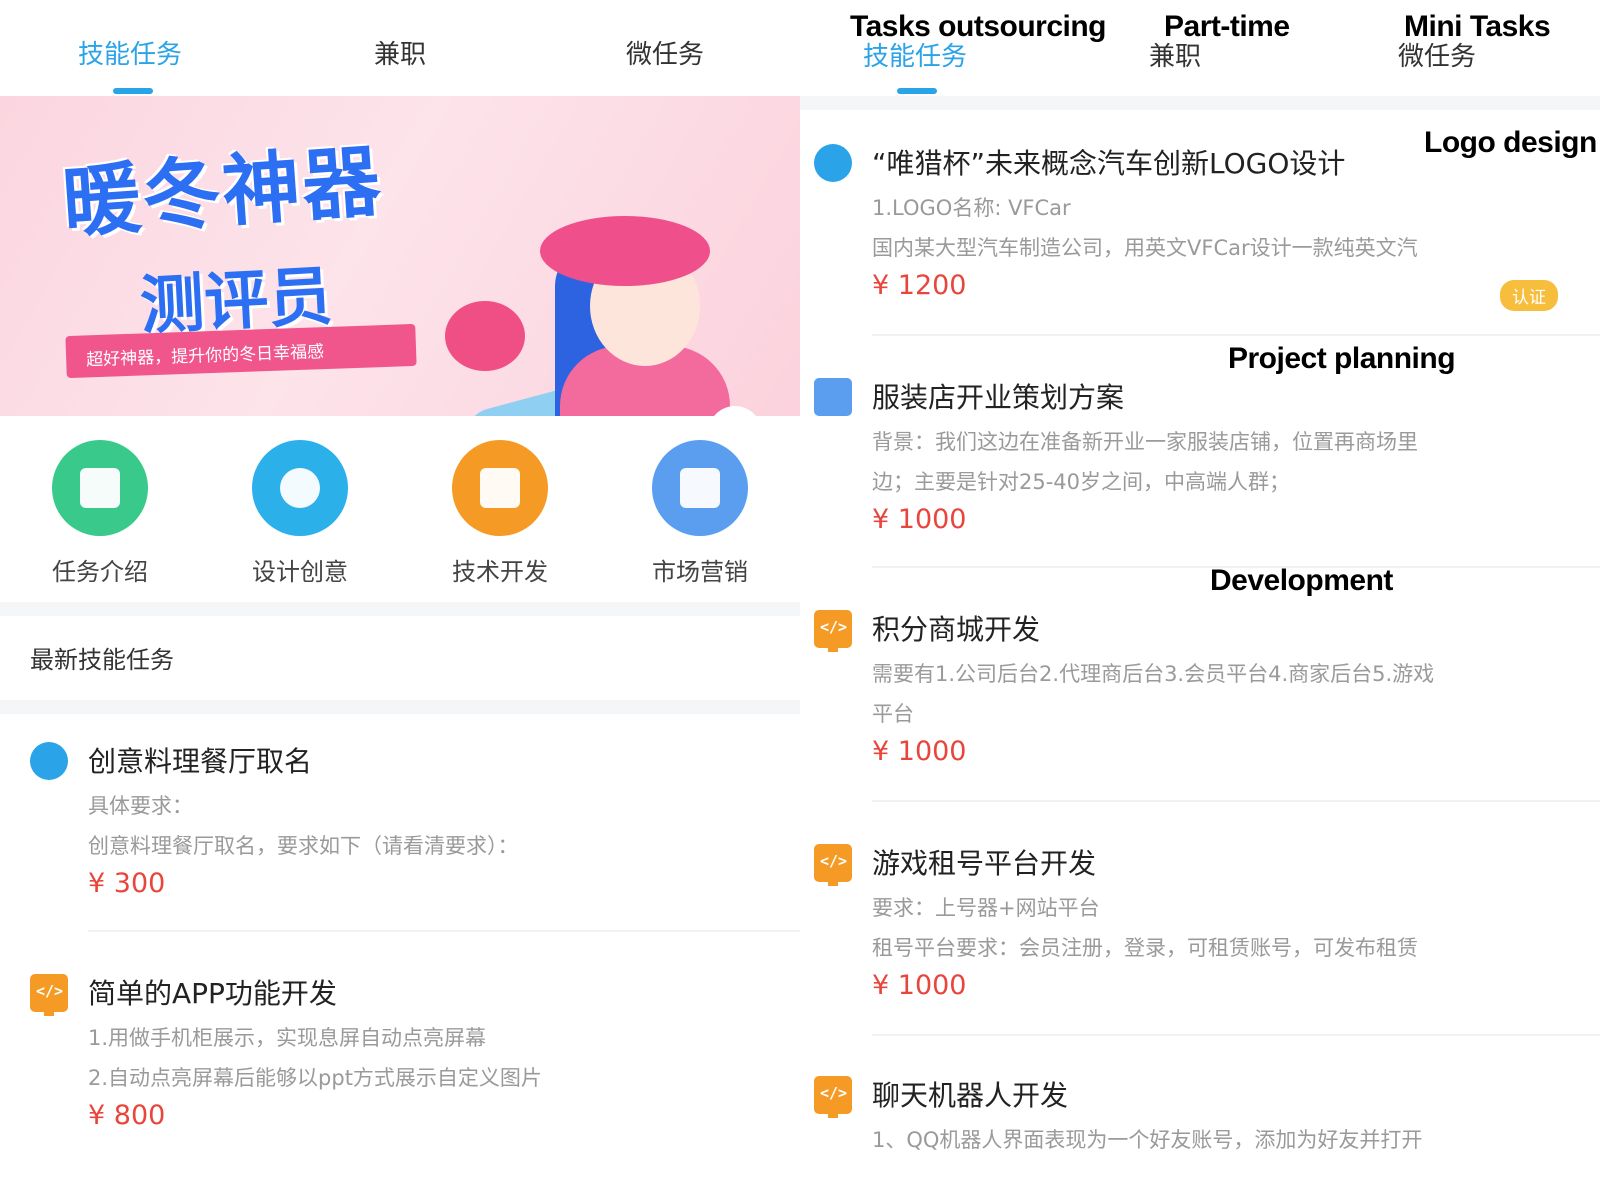 This screenshot has height=1198, width=1600. What do you see at coordinates (665, 52) in the screenshot?
I see `tab-mini-tasks: 微任务` at bounding box center [665, 52].